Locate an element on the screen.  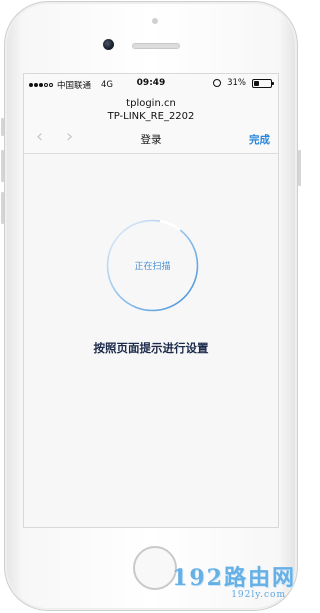
page-header: tplogin.cn TP-LINK_RE_2202 is located at coordinates (151, 108).